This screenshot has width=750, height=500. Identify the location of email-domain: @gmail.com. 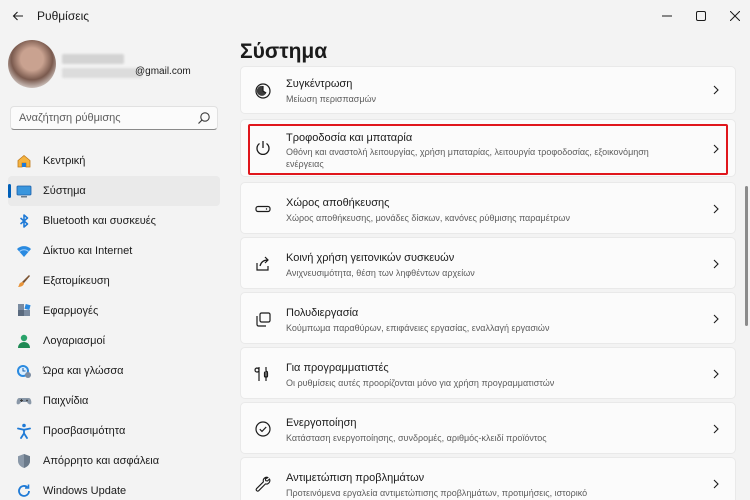
(163, 71).